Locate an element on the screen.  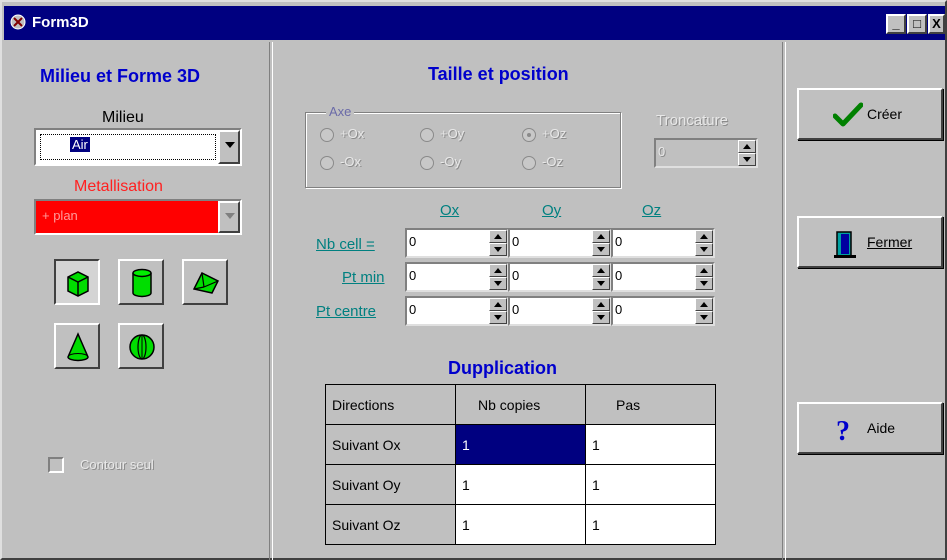
app-icon is located at coordinates (18, 22).